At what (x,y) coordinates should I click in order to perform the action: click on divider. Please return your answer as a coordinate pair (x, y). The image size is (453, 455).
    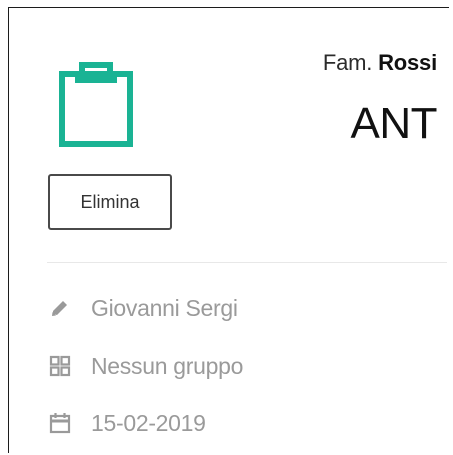
    Looking at the image, I should click on (247, 262).